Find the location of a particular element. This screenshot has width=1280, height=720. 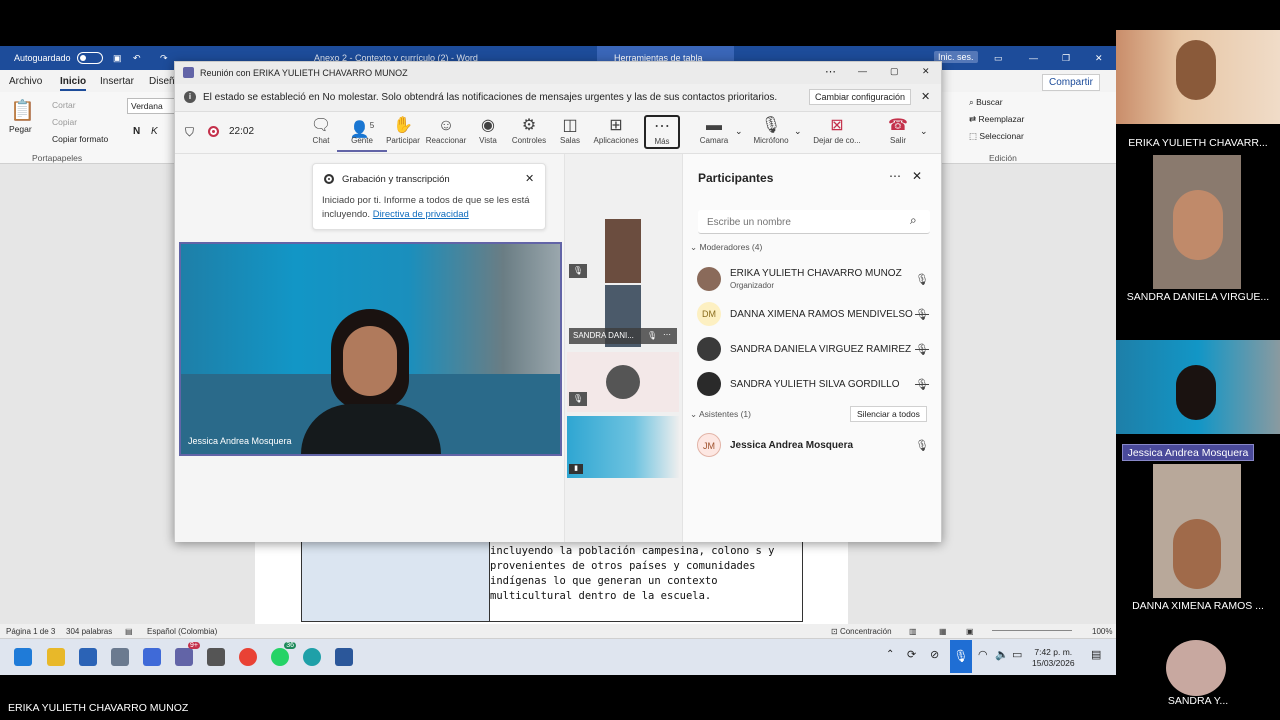

font-select: Verdana is located at coordinates (151, 106).